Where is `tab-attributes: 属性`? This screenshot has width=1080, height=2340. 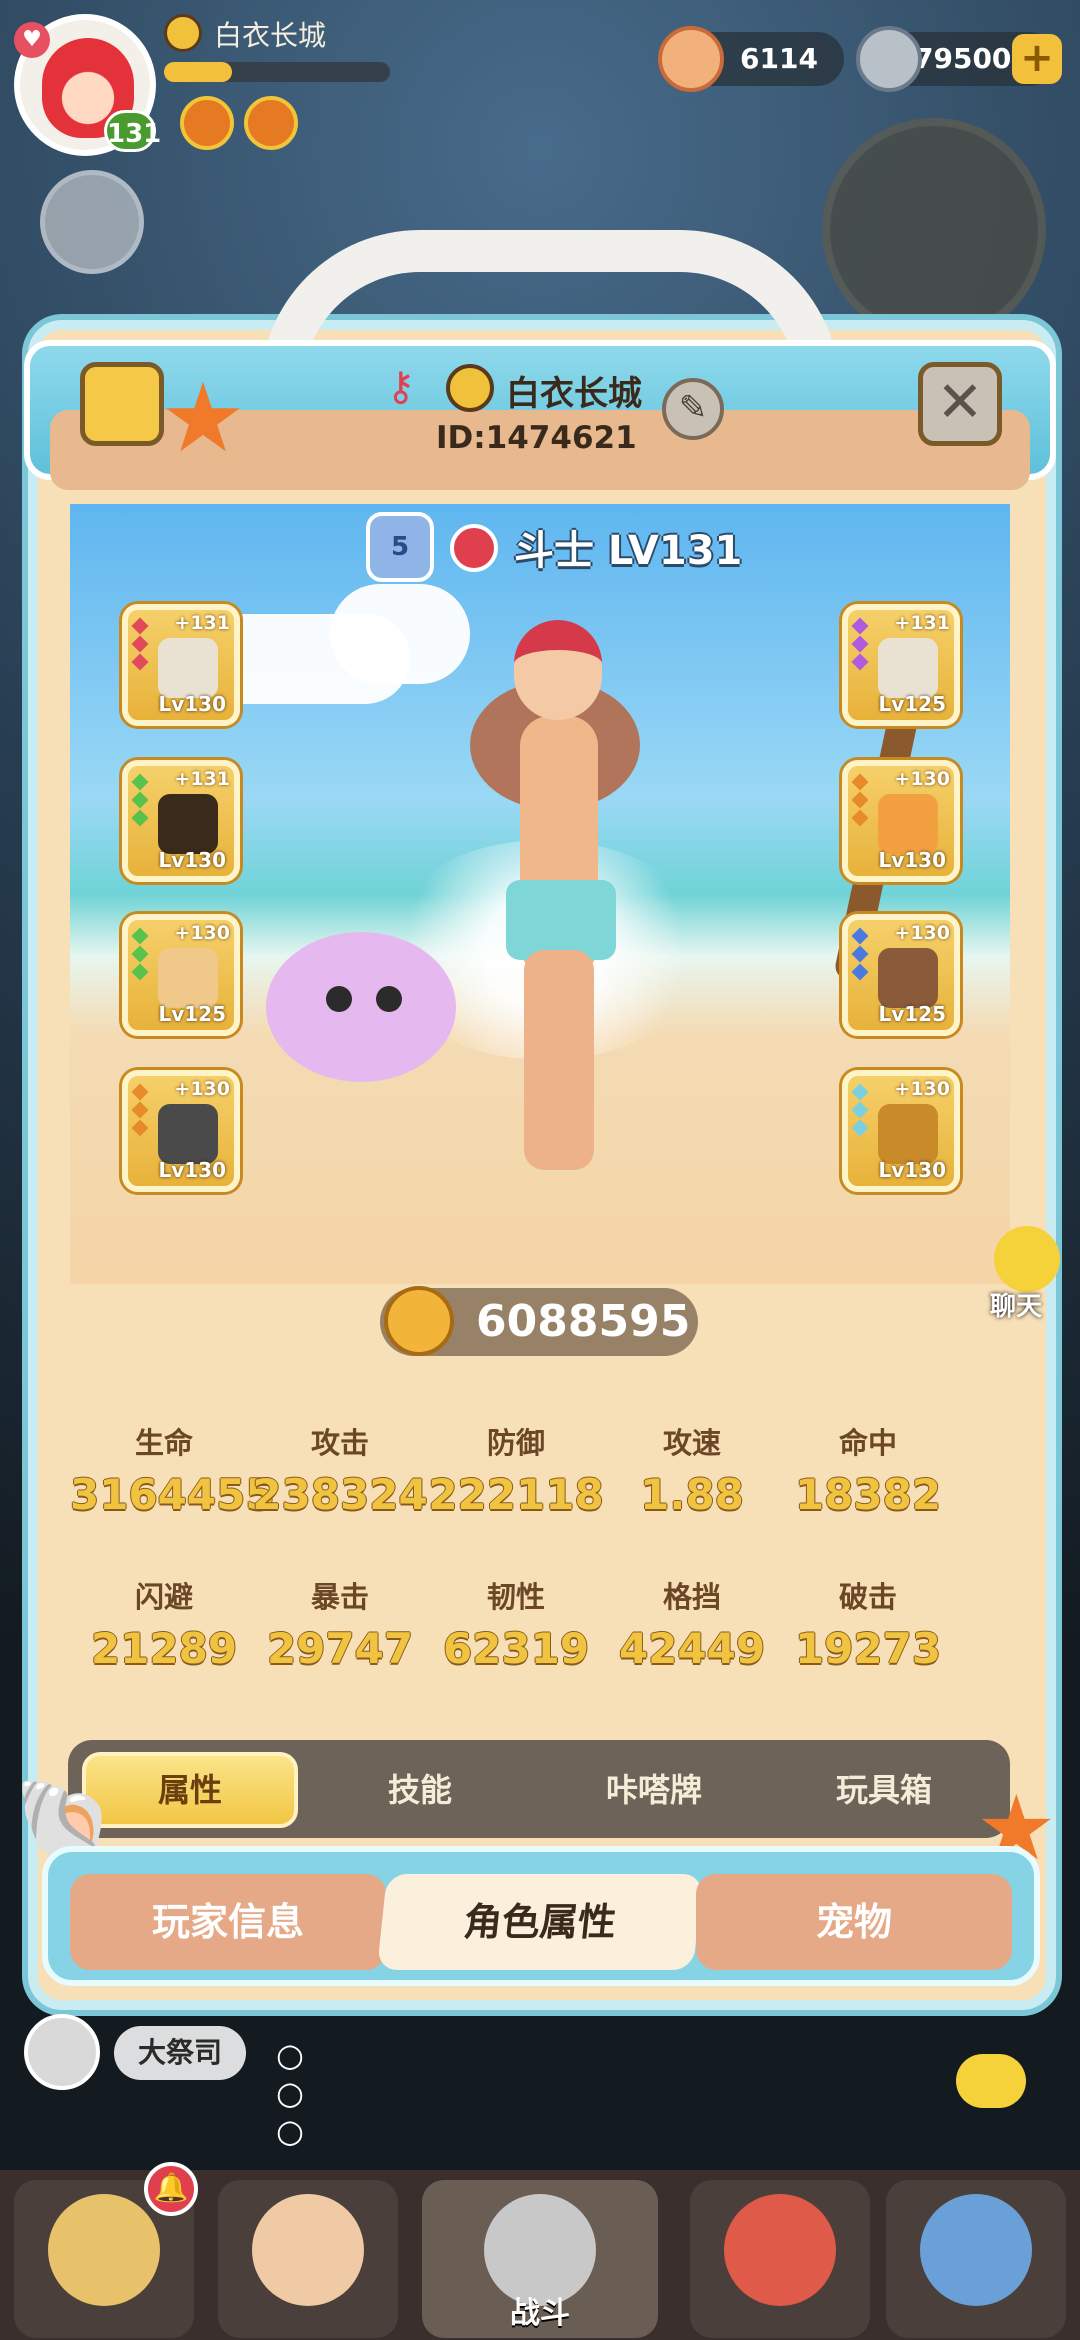 tab-attributes: 属性 is located at coordinates (190, 1790).